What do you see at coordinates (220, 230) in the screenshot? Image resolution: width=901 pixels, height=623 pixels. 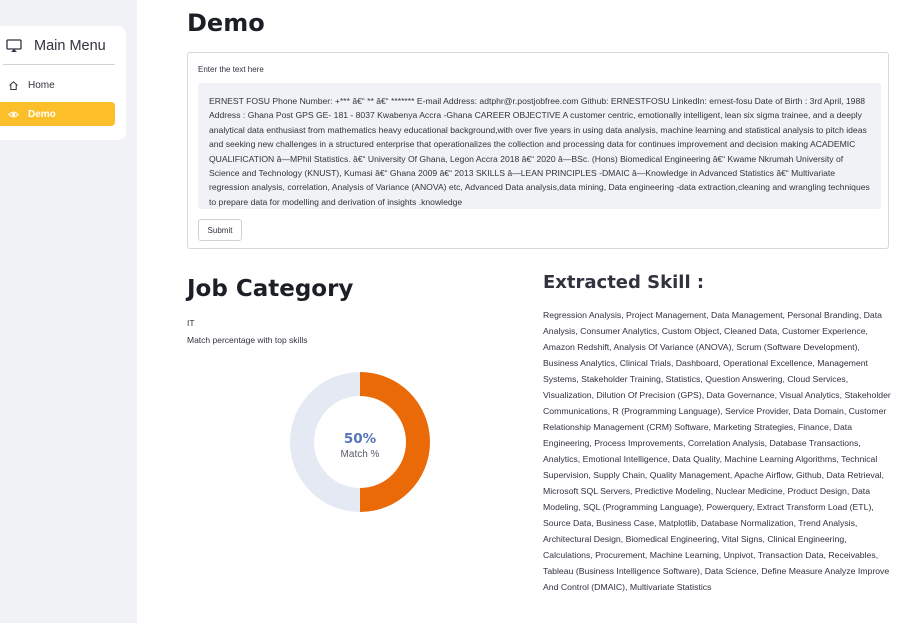 I see `submit-button: Submit` at bounding box center [220, 230].